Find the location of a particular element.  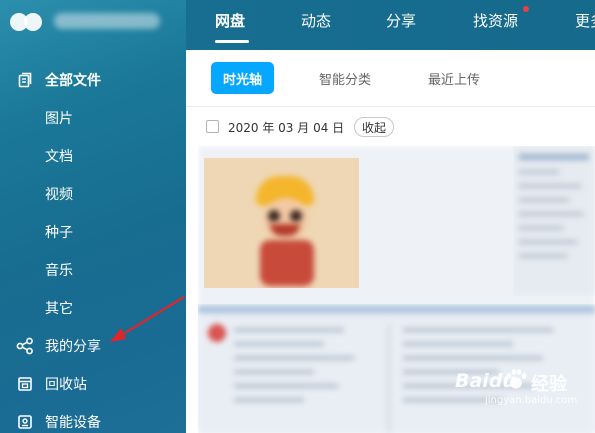

sidebar-item-documents: 文档 is located at coordinates (93, 156).